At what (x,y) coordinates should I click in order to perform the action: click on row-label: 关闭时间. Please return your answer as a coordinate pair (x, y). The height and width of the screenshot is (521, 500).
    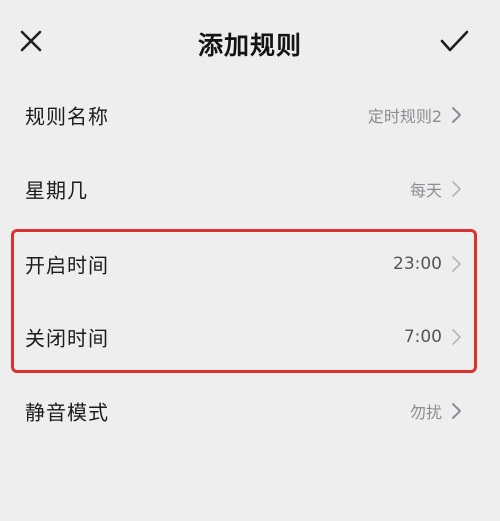
    Looking at the image, I should click on (67, 338).